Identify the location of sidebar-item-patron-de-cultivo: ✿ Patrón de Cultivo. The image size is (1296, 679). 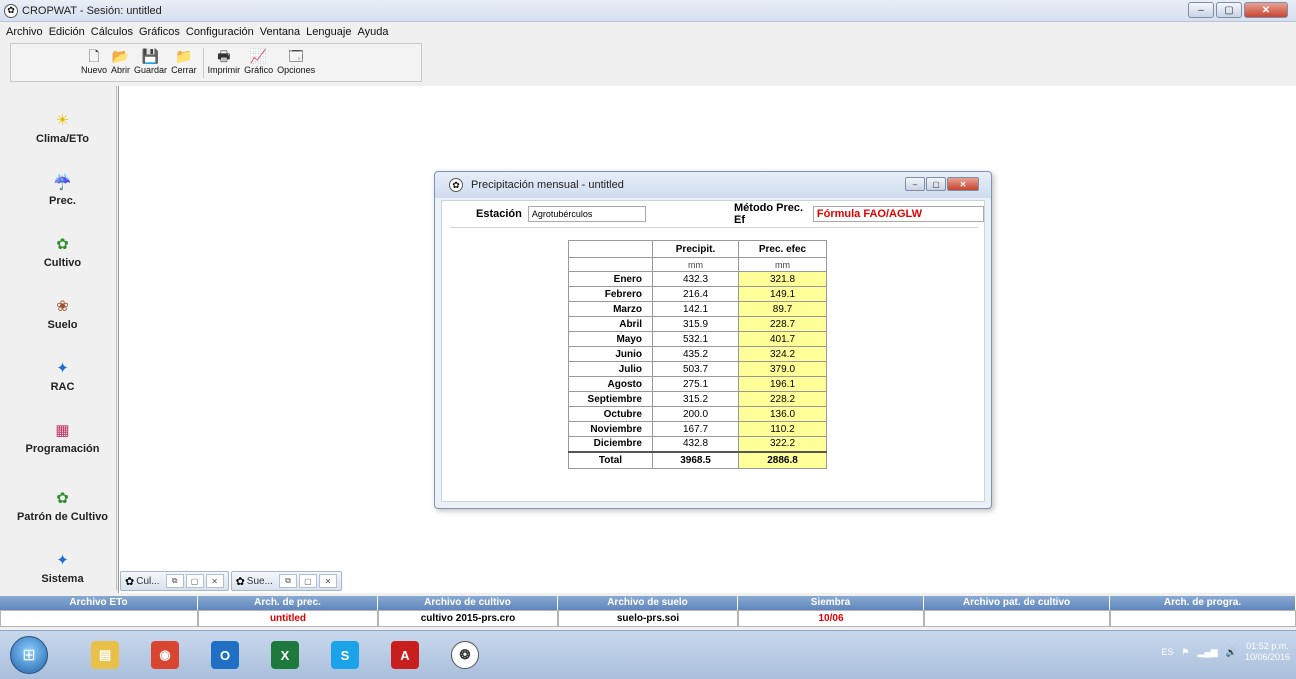
(62, 506).